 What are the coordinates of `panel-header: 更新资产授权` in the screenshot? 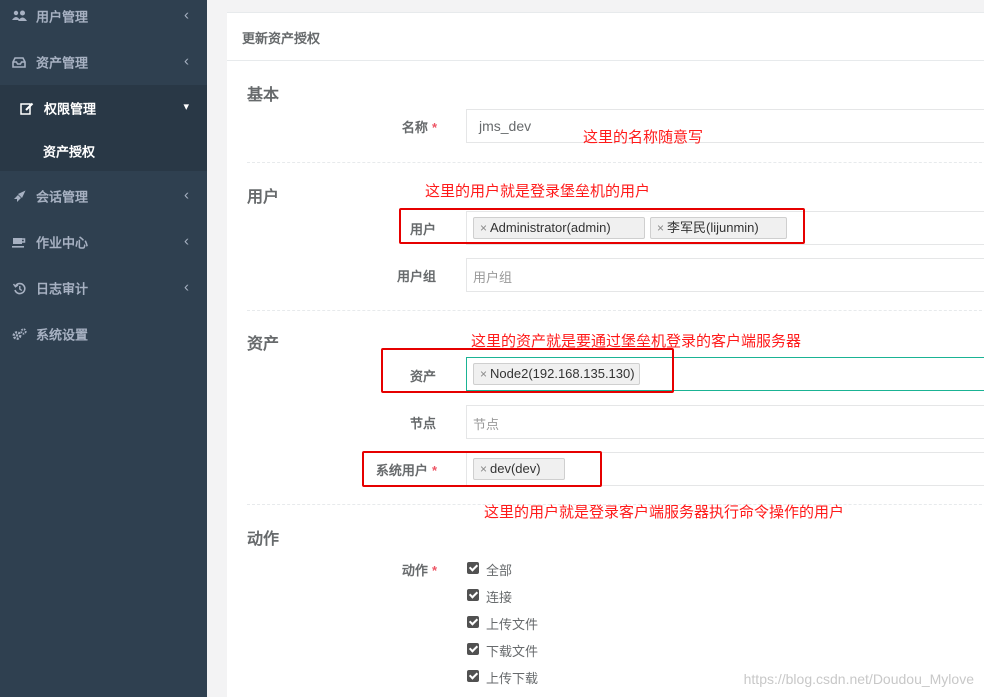 It's located at (605, 37).